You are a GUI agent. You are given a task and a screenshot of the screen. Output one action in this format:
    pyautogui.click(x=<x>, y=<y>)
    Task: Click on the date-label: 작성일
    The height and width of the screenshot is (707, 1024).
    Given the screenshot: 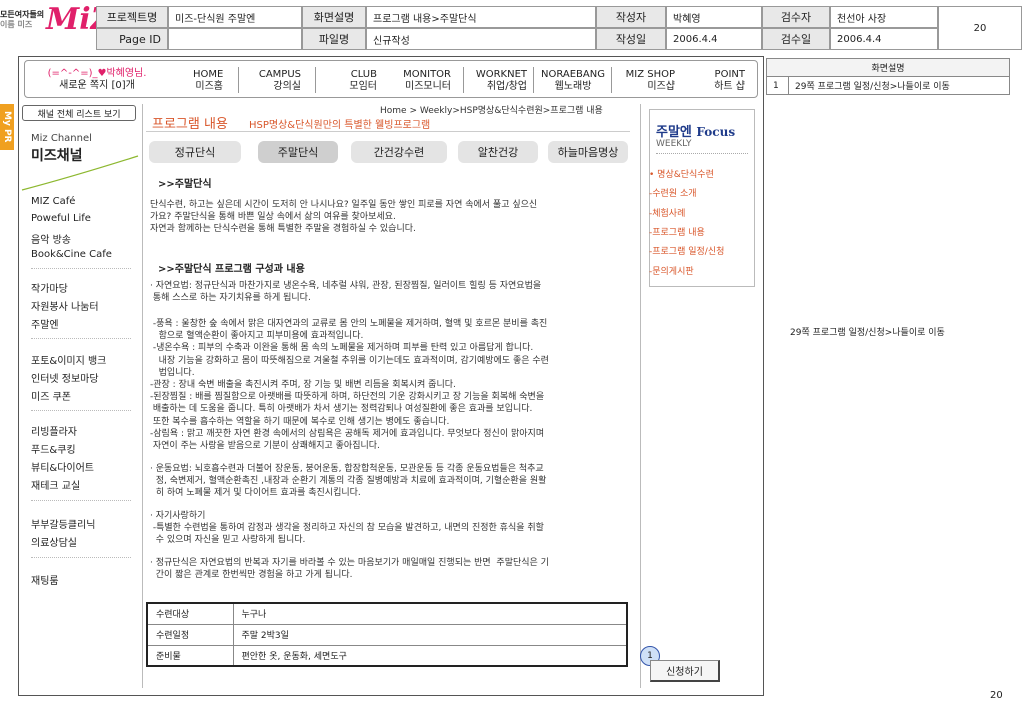 What is the action you would take?
    pyautogui.click(x=631, y=39)
    